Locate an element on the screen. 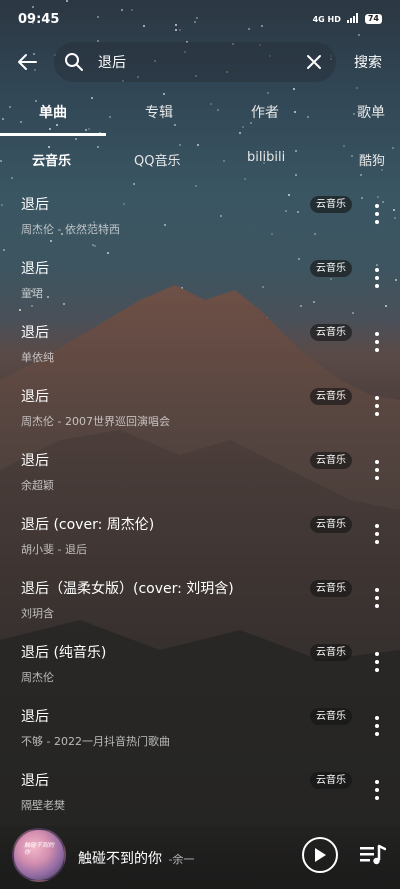 Image resolution: width=400 pixels, height=889 pixels. status-bar: 09:45 4G HD 74 is located at coordinates (200, 19).